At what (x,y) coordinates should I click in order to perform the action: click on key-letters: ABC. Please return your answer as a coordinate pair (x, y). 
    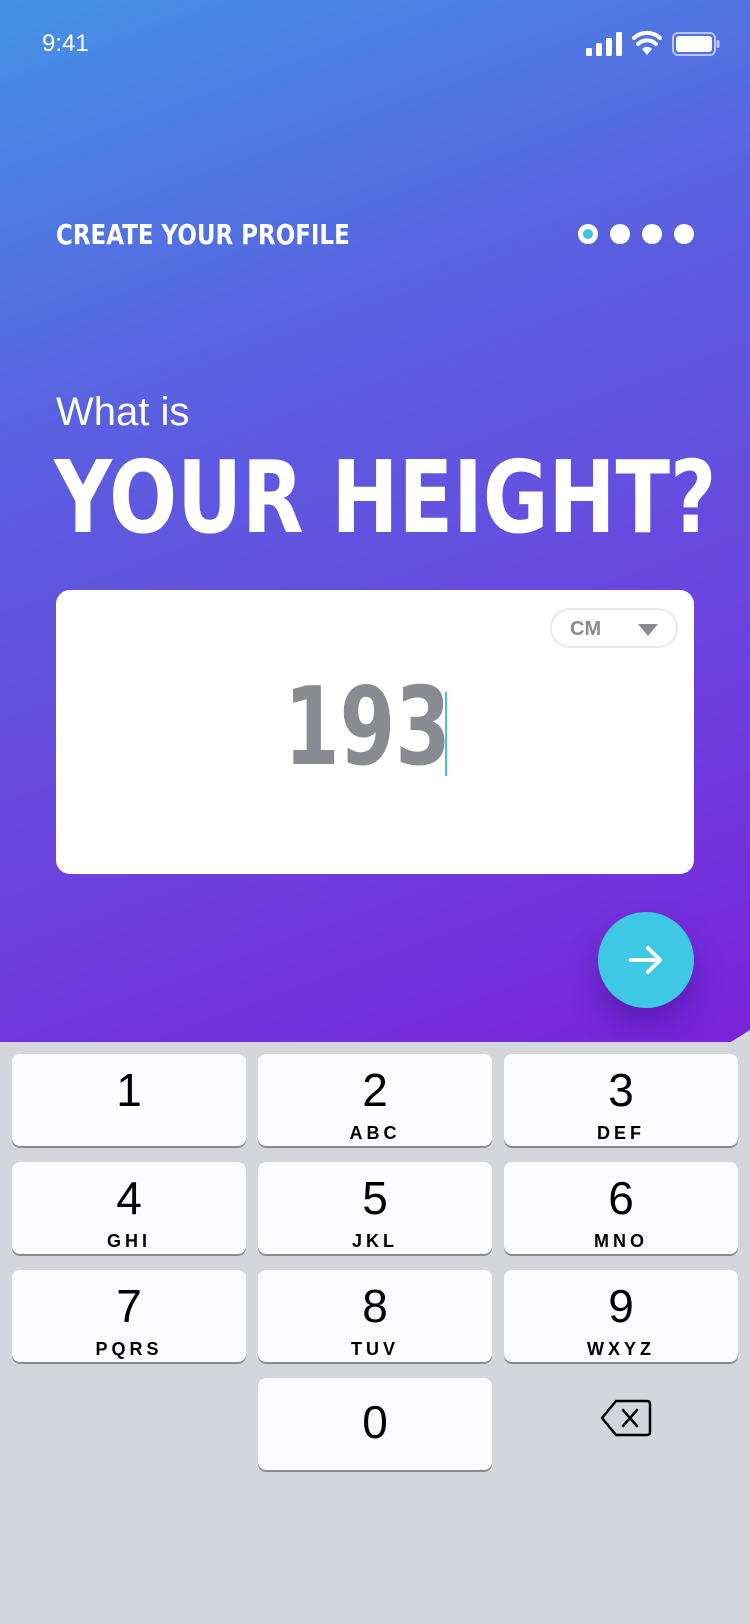
    Looking at the image, I should click on (375, 1133).